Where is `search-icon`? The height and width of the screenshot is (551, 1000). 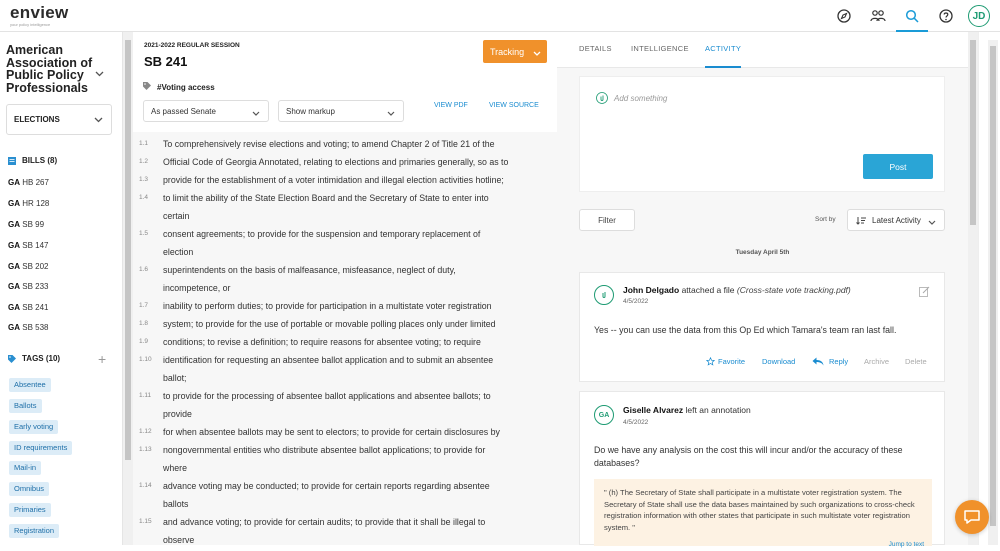 search-icon is located at coordinates (912, 16).